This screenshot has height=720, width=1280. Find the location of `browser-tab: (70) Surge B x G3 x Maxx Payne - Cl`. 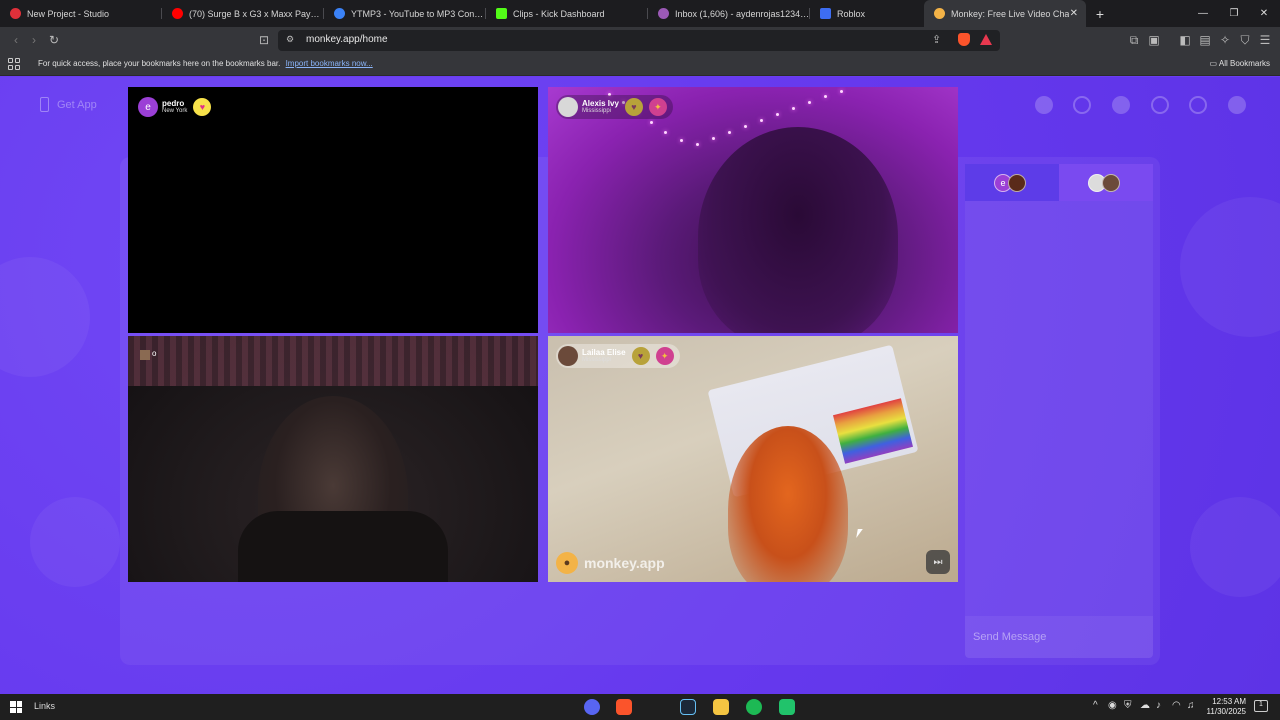

browser-tab: (70) Surge B x G3 x Maxx Payne - Cl is located at coordinates (243, 13).